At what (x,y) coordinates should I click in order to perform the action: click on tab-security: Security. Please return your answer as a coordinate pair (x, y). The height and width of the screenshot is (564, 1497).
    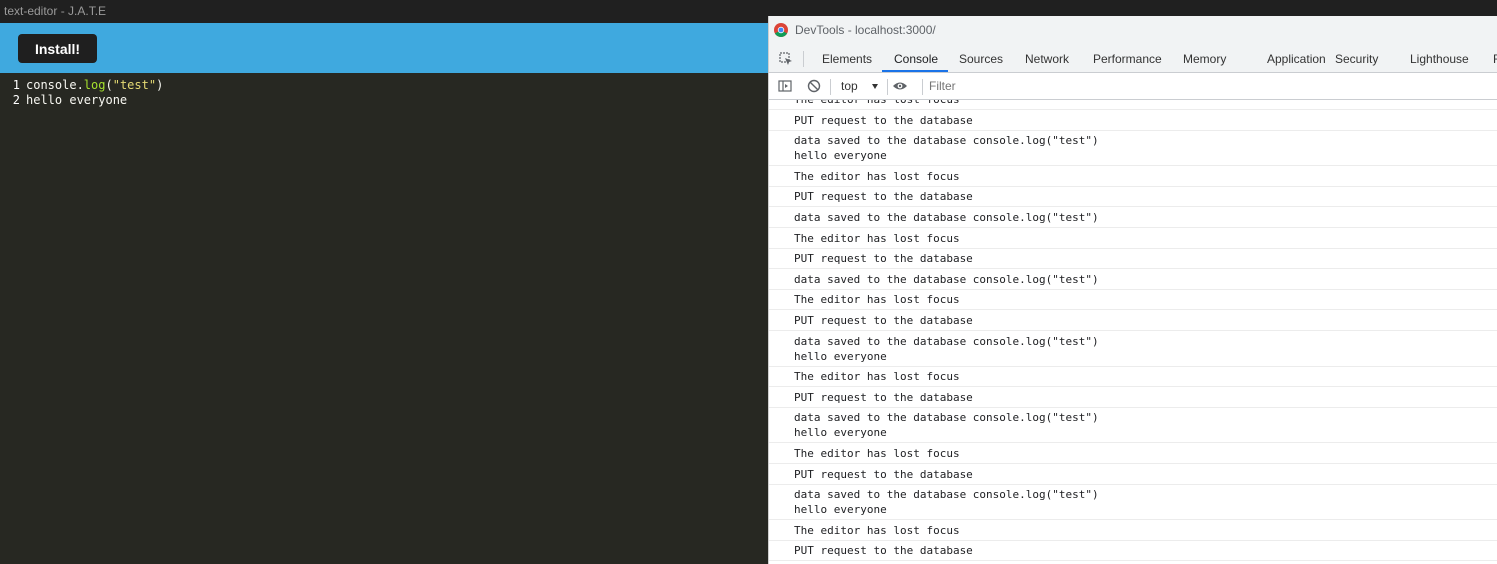
    Looking at the image, I should click on (1356, 58).